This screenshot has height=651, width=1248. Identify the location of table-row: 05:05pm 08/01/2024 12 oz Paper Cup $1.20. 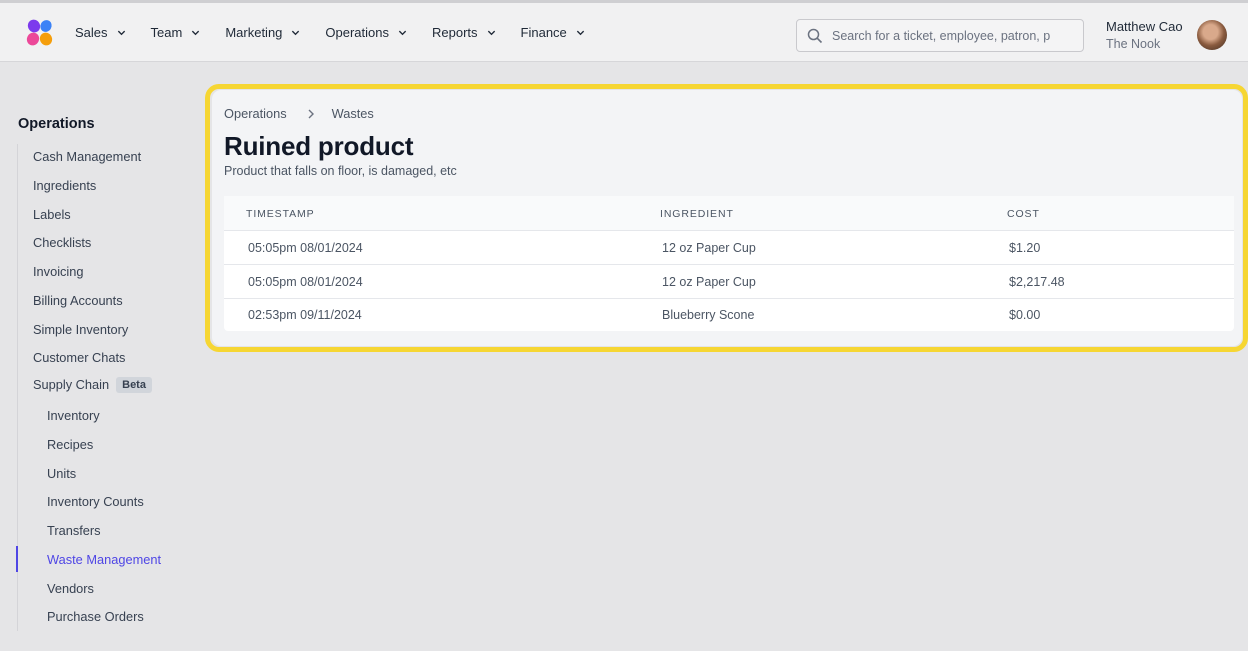
(729, 248).